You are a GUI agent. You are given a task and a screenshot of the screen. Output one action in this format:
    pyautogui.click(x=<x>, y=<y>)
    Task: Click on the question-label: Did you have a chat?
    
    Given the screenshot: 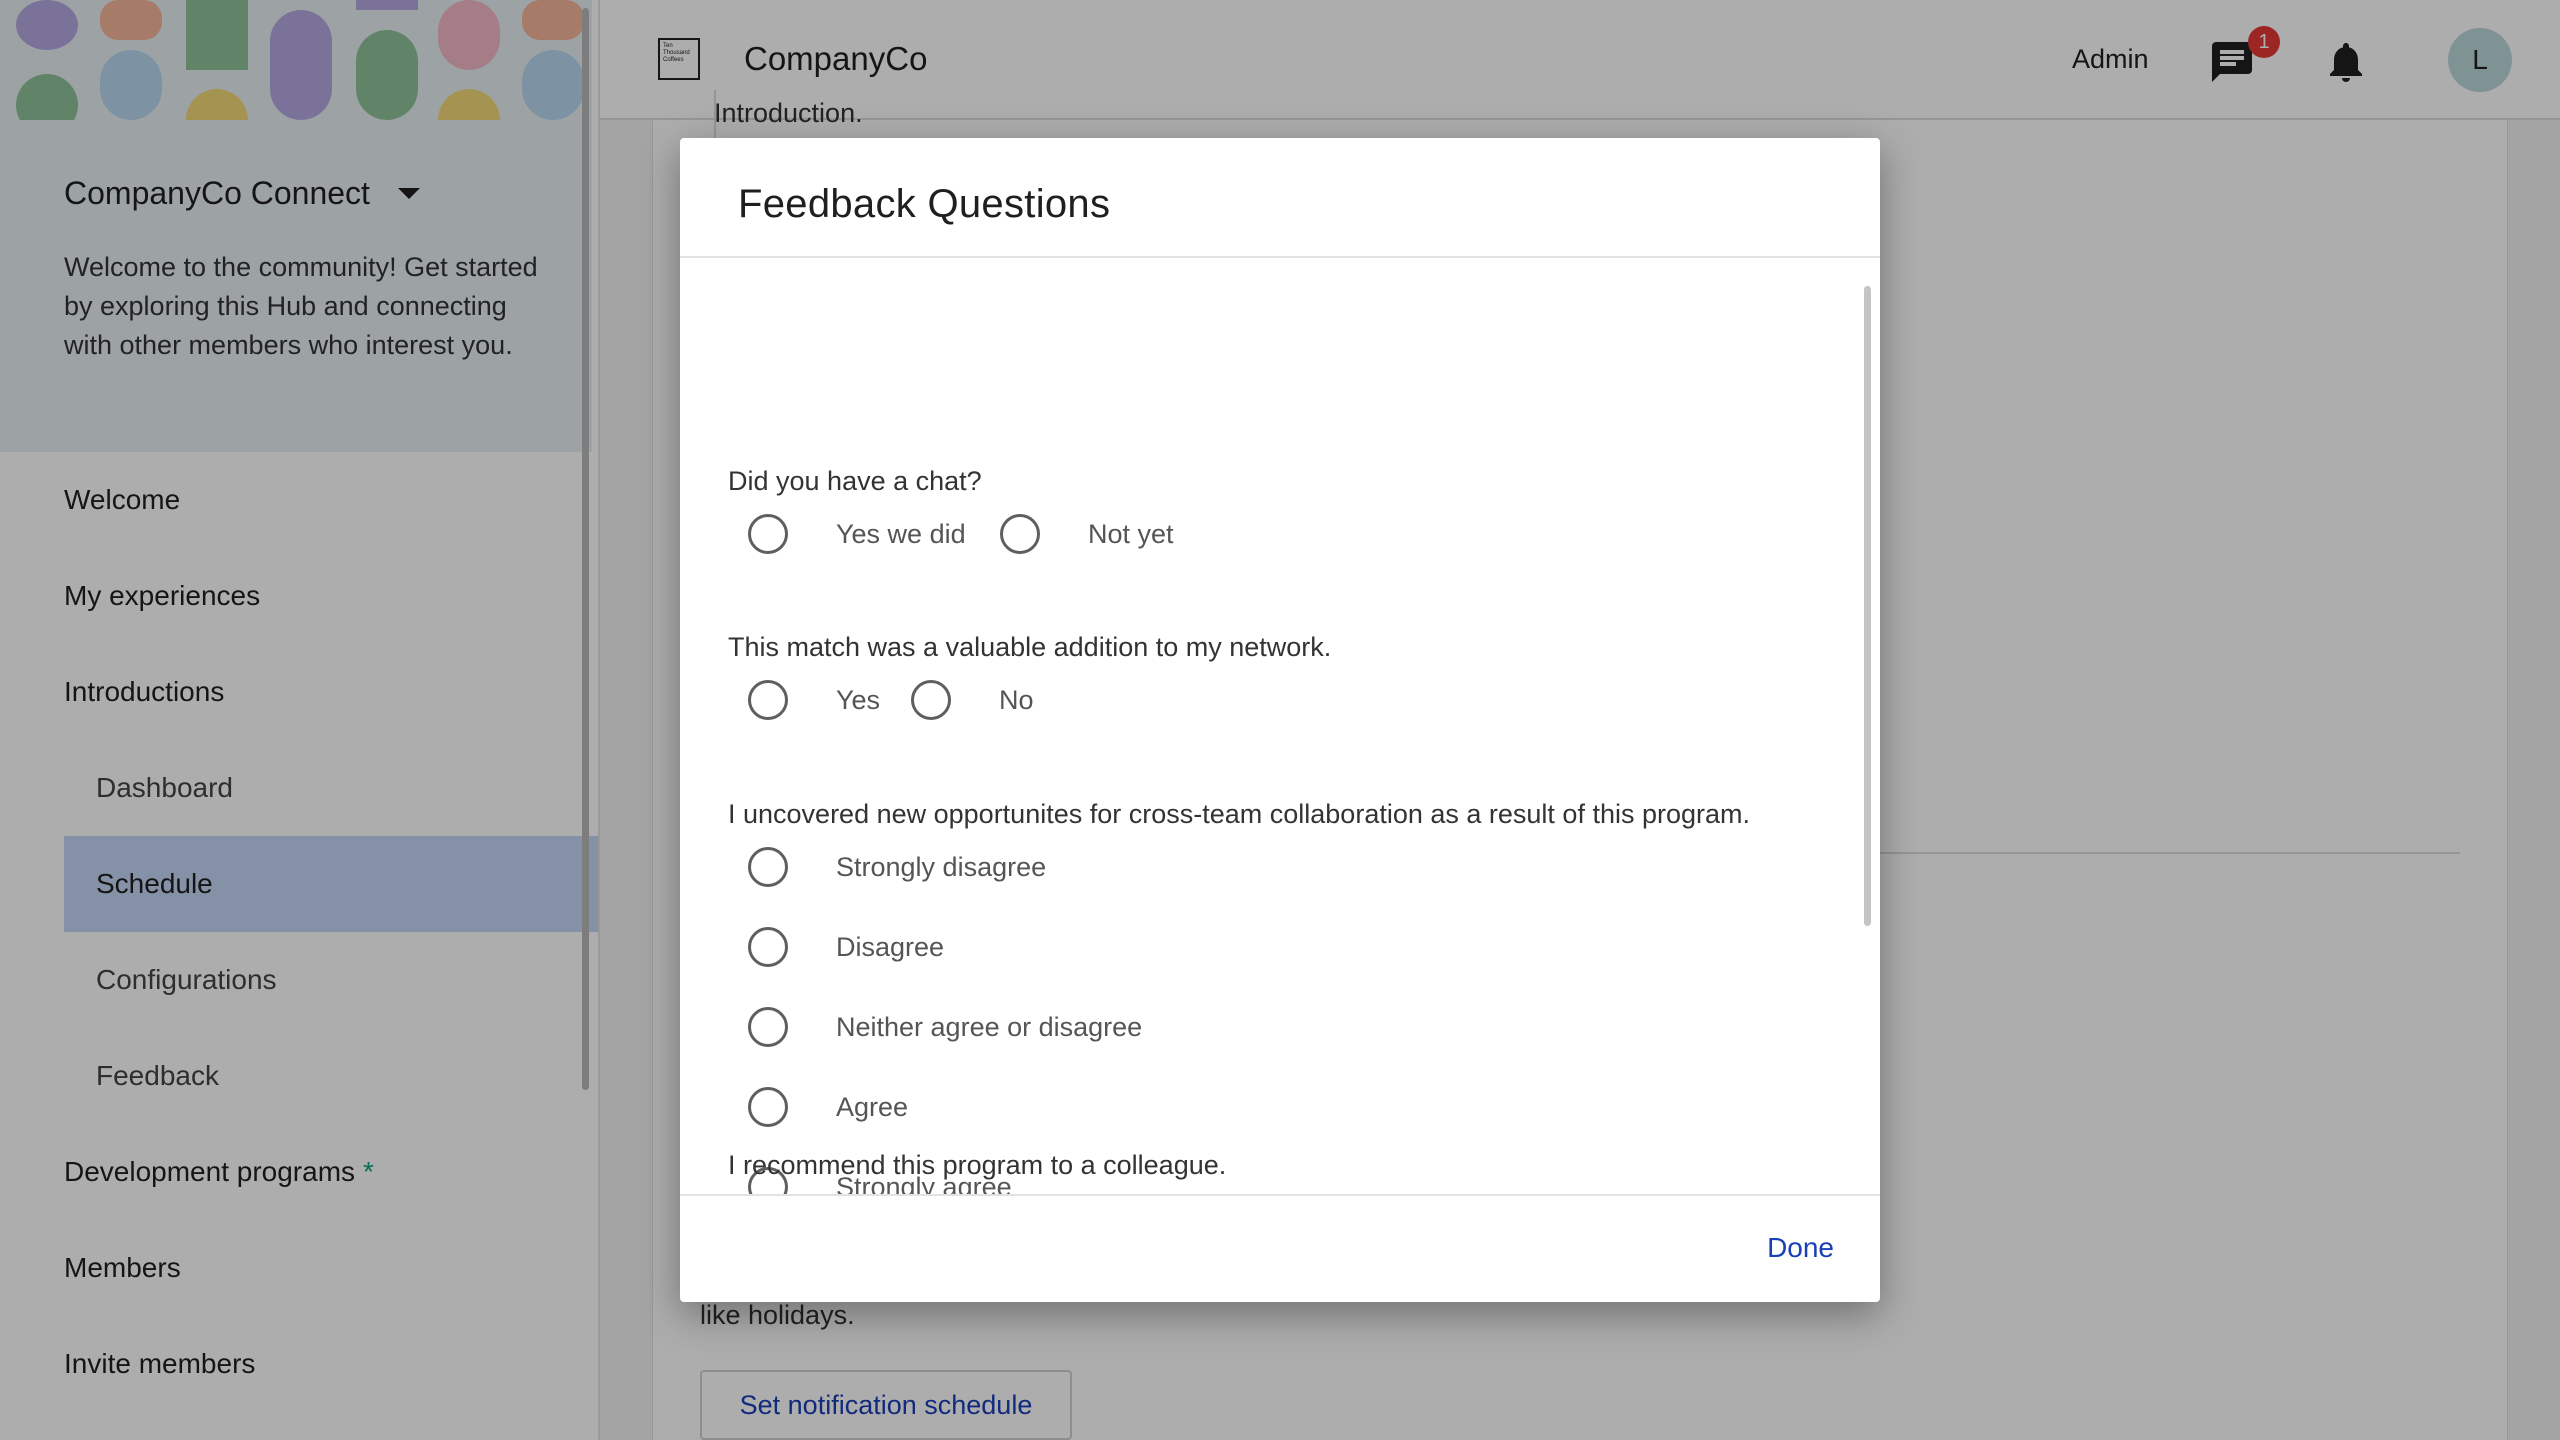 What is the action you would take?
    pyautogui.click(x=855, y=481)
    